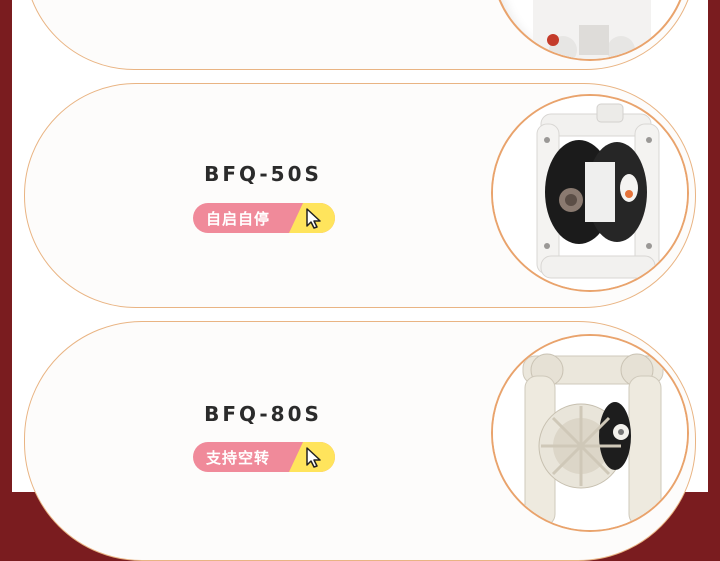  Describe the element at coordinates (238, 219) in the screenshot. I see `feature-tag-label: 自启自停` at that location.